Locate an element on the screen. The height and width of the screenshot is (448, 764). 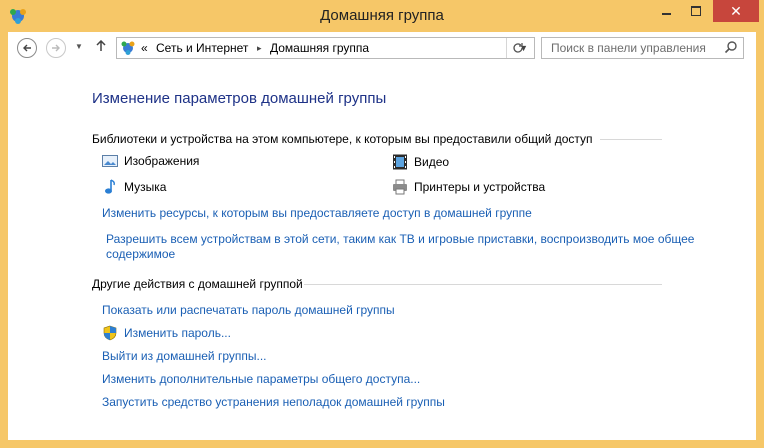
maximize-button is located at coordinates (695, 11).